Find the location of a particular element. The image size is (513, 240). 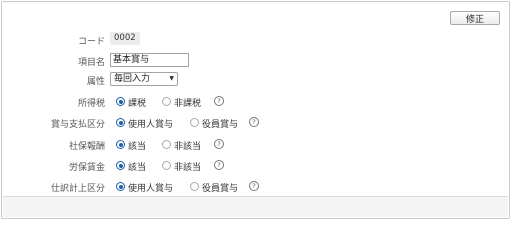

social-insurance-not-applicable-label: 非該当 is located at coordinates (188, 147).